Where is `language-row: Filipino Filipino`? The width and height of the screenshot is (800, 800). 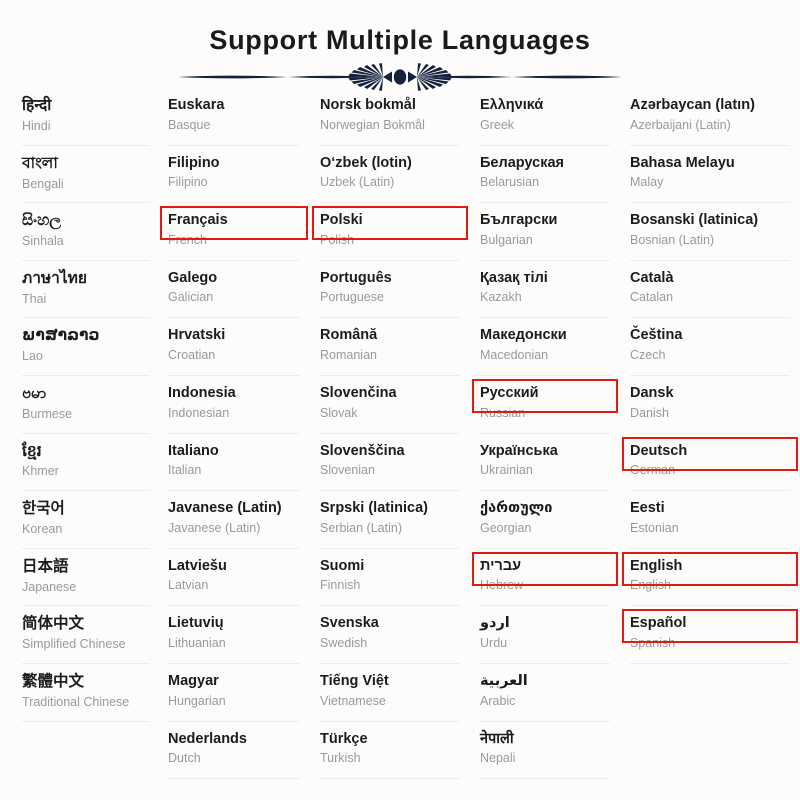 language-row: Filipino Filipino is located at coordinates (234, 175).